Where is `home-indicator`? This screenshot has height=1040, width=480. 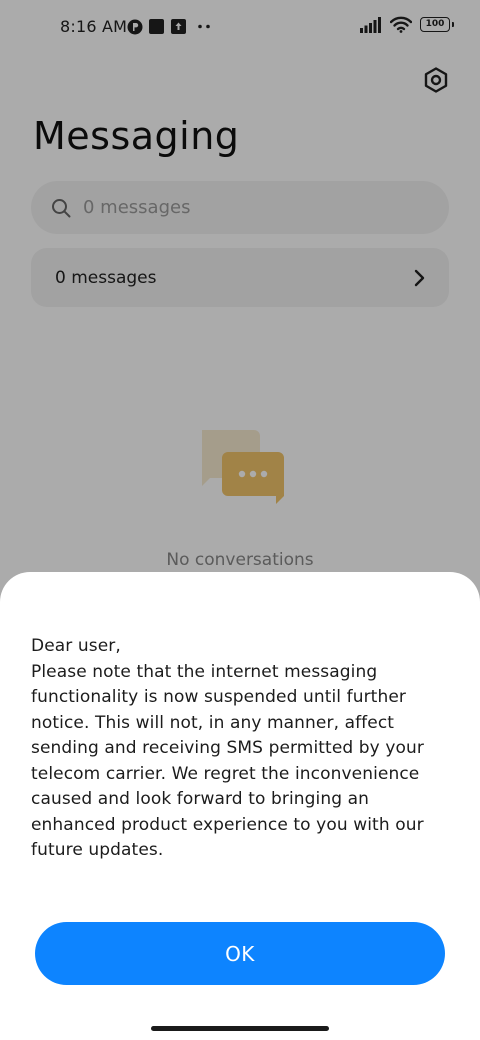 home-indicator is located at coordinates (240, 1028).